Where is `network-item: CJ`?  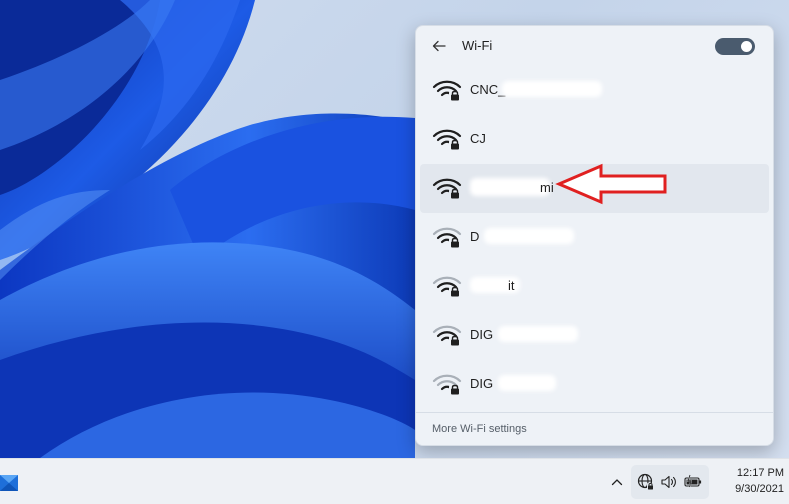 network-item: CJ is located at coordinates (594, 139).